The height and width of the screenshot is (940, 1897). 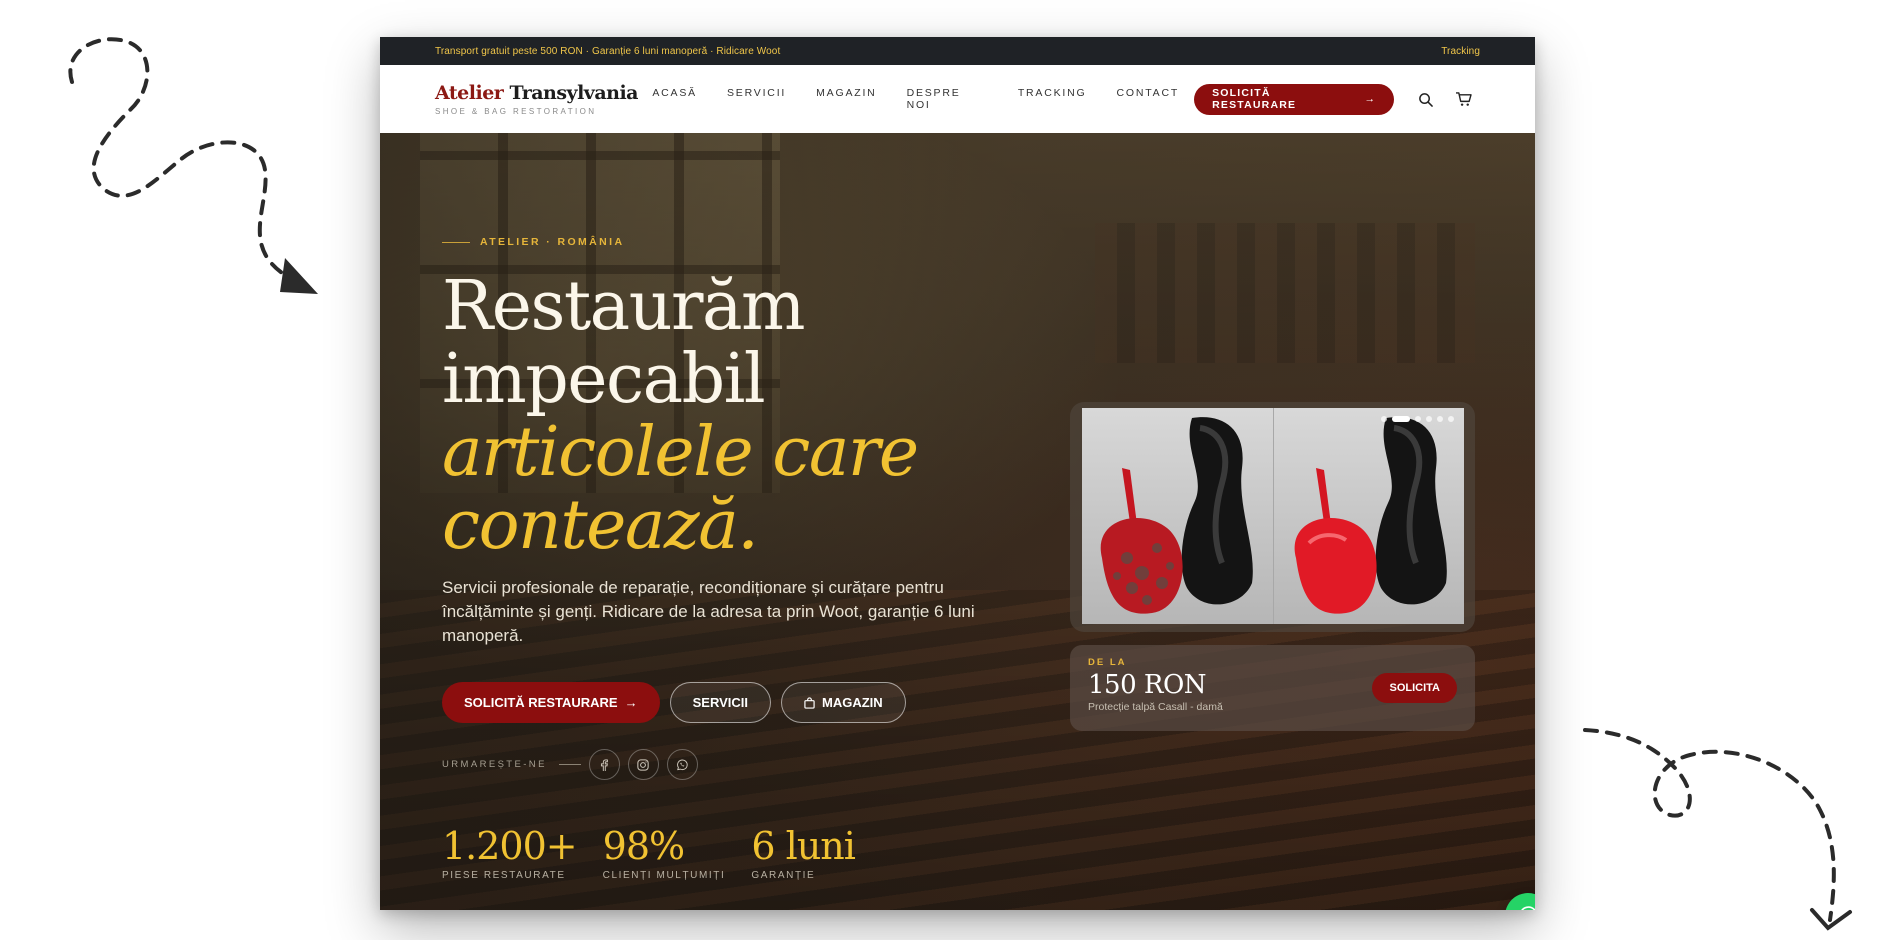 I want to click on before-after-photo, so click(x=1273, y=516).